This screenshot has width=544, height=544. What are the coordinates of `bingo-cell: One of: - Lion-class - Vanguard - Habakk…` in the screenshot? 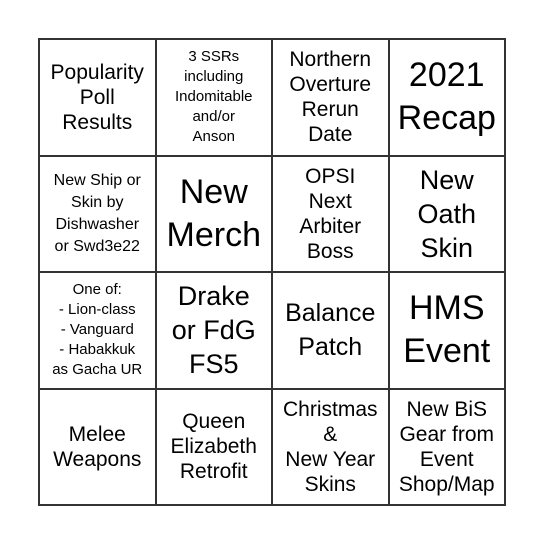 It's located at (97, 330).